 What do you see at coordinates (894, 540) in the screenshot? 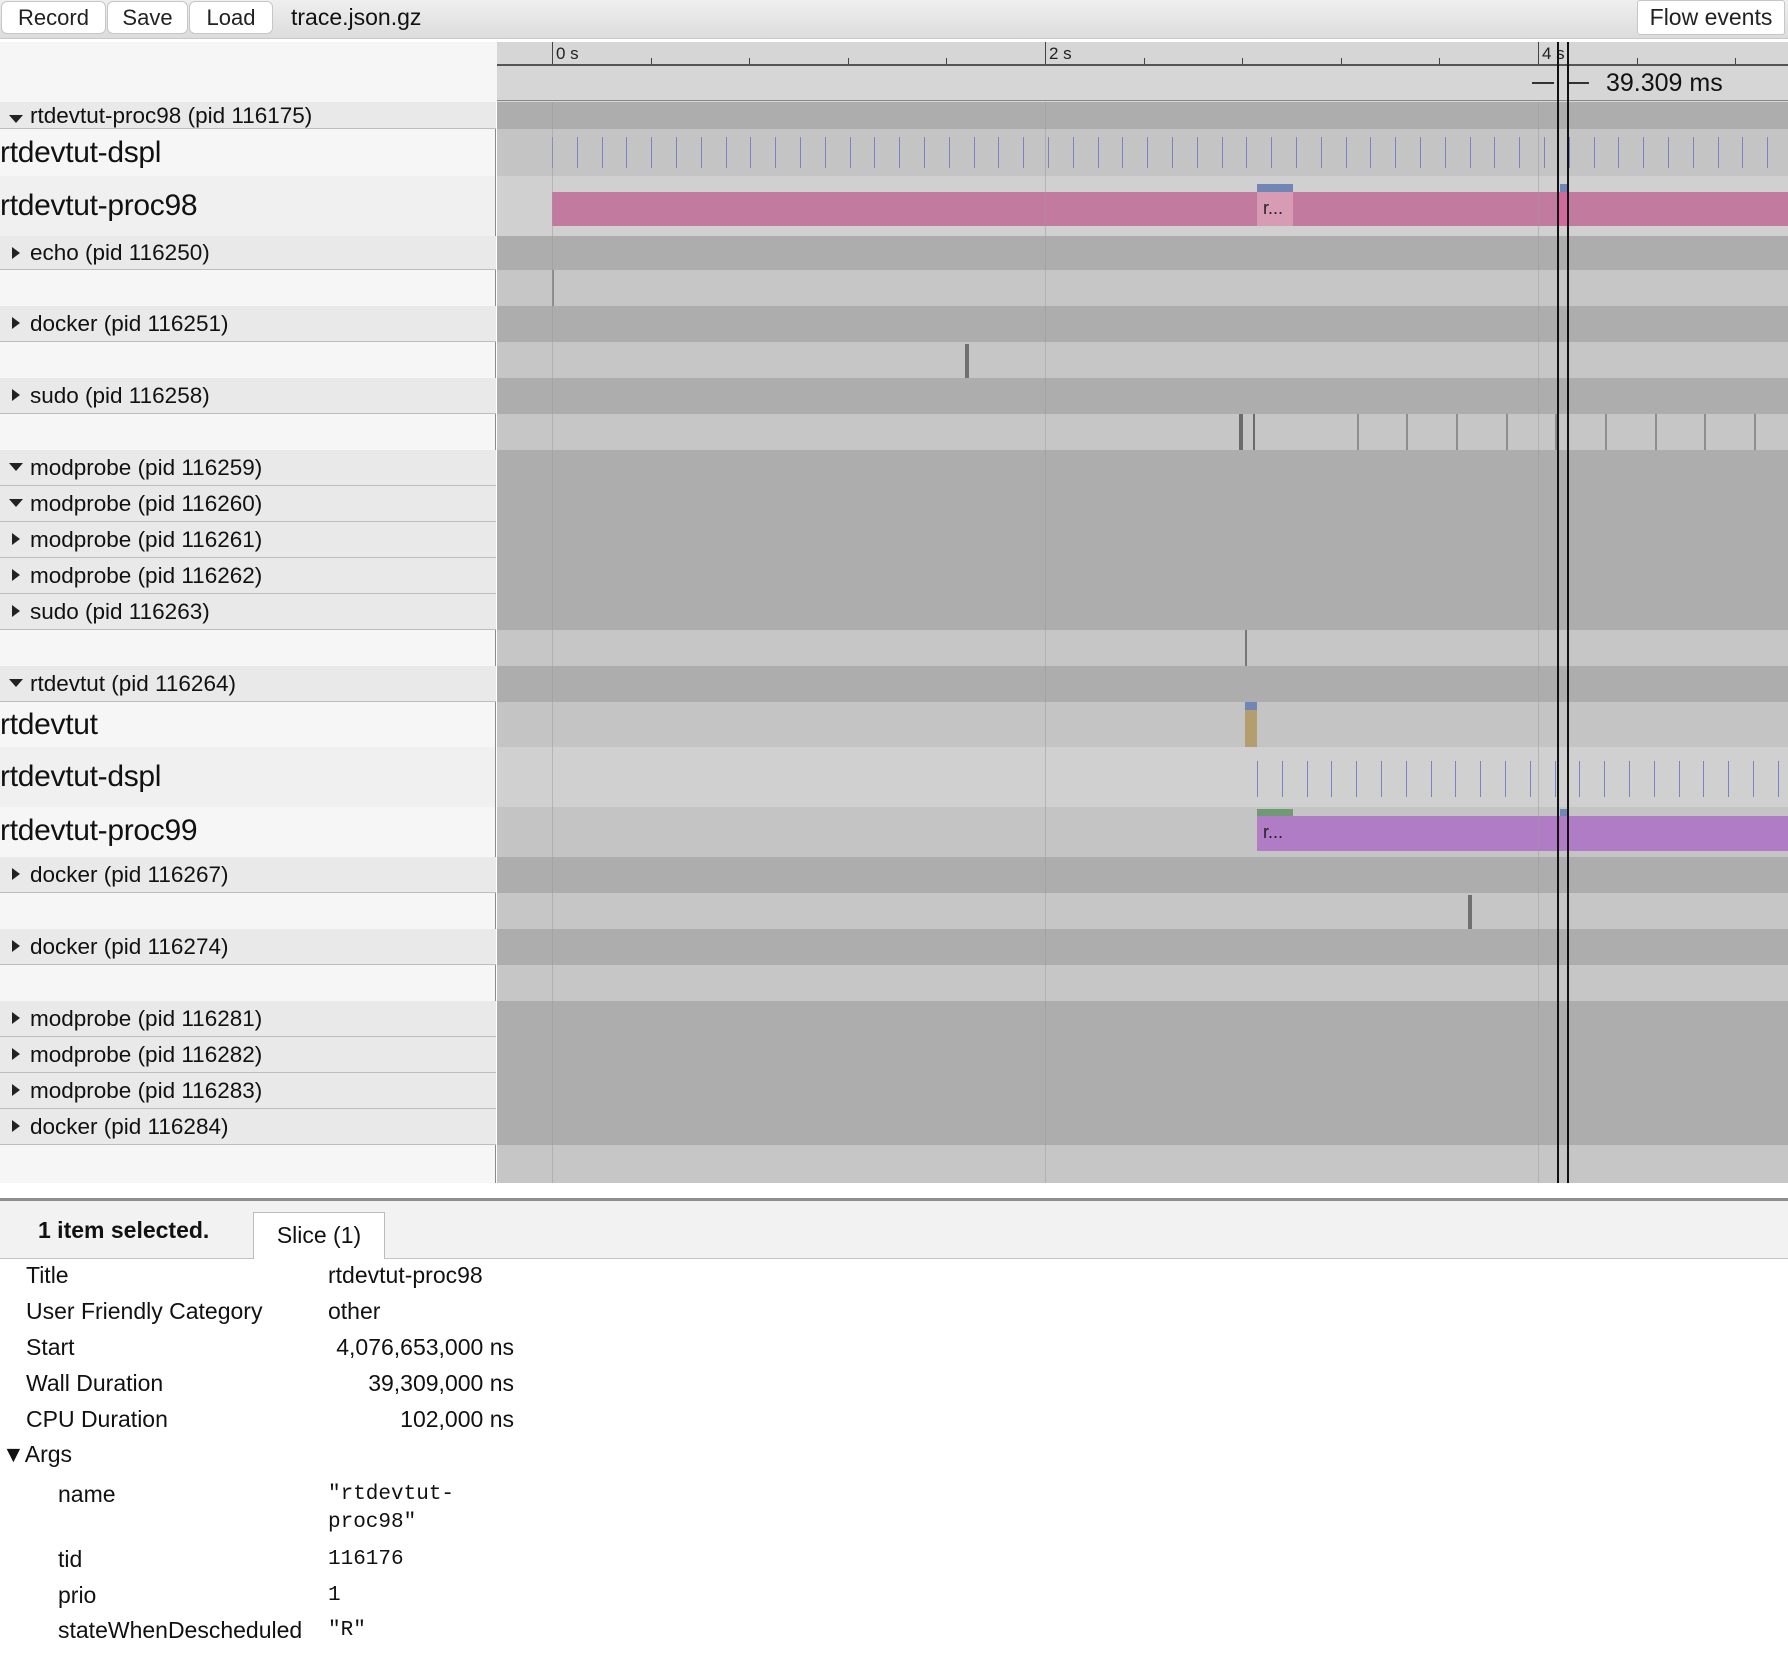
I see `process-track-116261: modprobe (pid 116261)` at bounding box center [894, 540].